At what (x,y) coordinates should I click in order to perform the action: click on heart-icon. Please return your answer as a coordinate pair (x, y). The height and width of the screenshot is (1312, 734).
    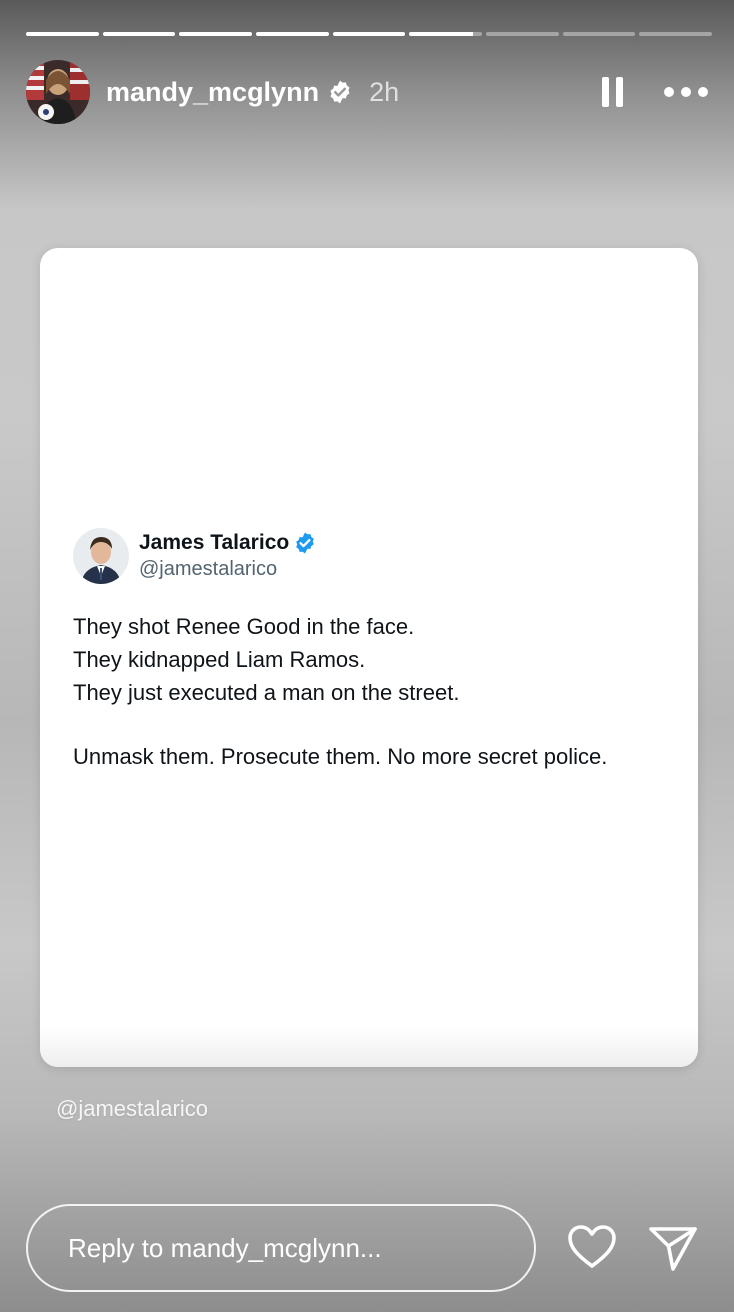
    Looking at the image, I should click on (592, 1247).